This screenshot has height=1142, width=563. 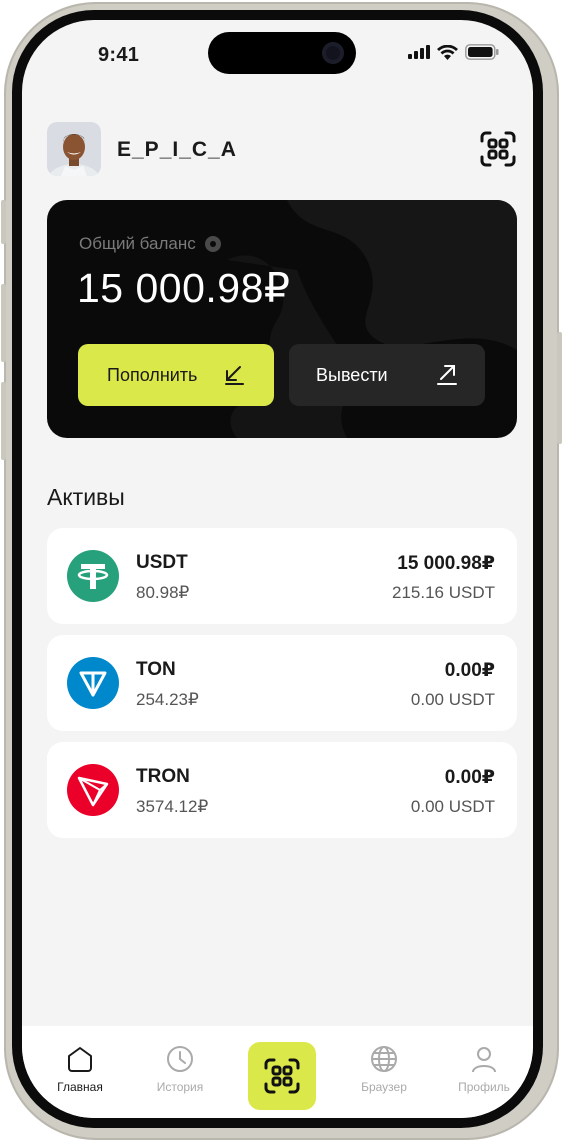 I want to click on tab-scan, so click(x=282, y=1076).